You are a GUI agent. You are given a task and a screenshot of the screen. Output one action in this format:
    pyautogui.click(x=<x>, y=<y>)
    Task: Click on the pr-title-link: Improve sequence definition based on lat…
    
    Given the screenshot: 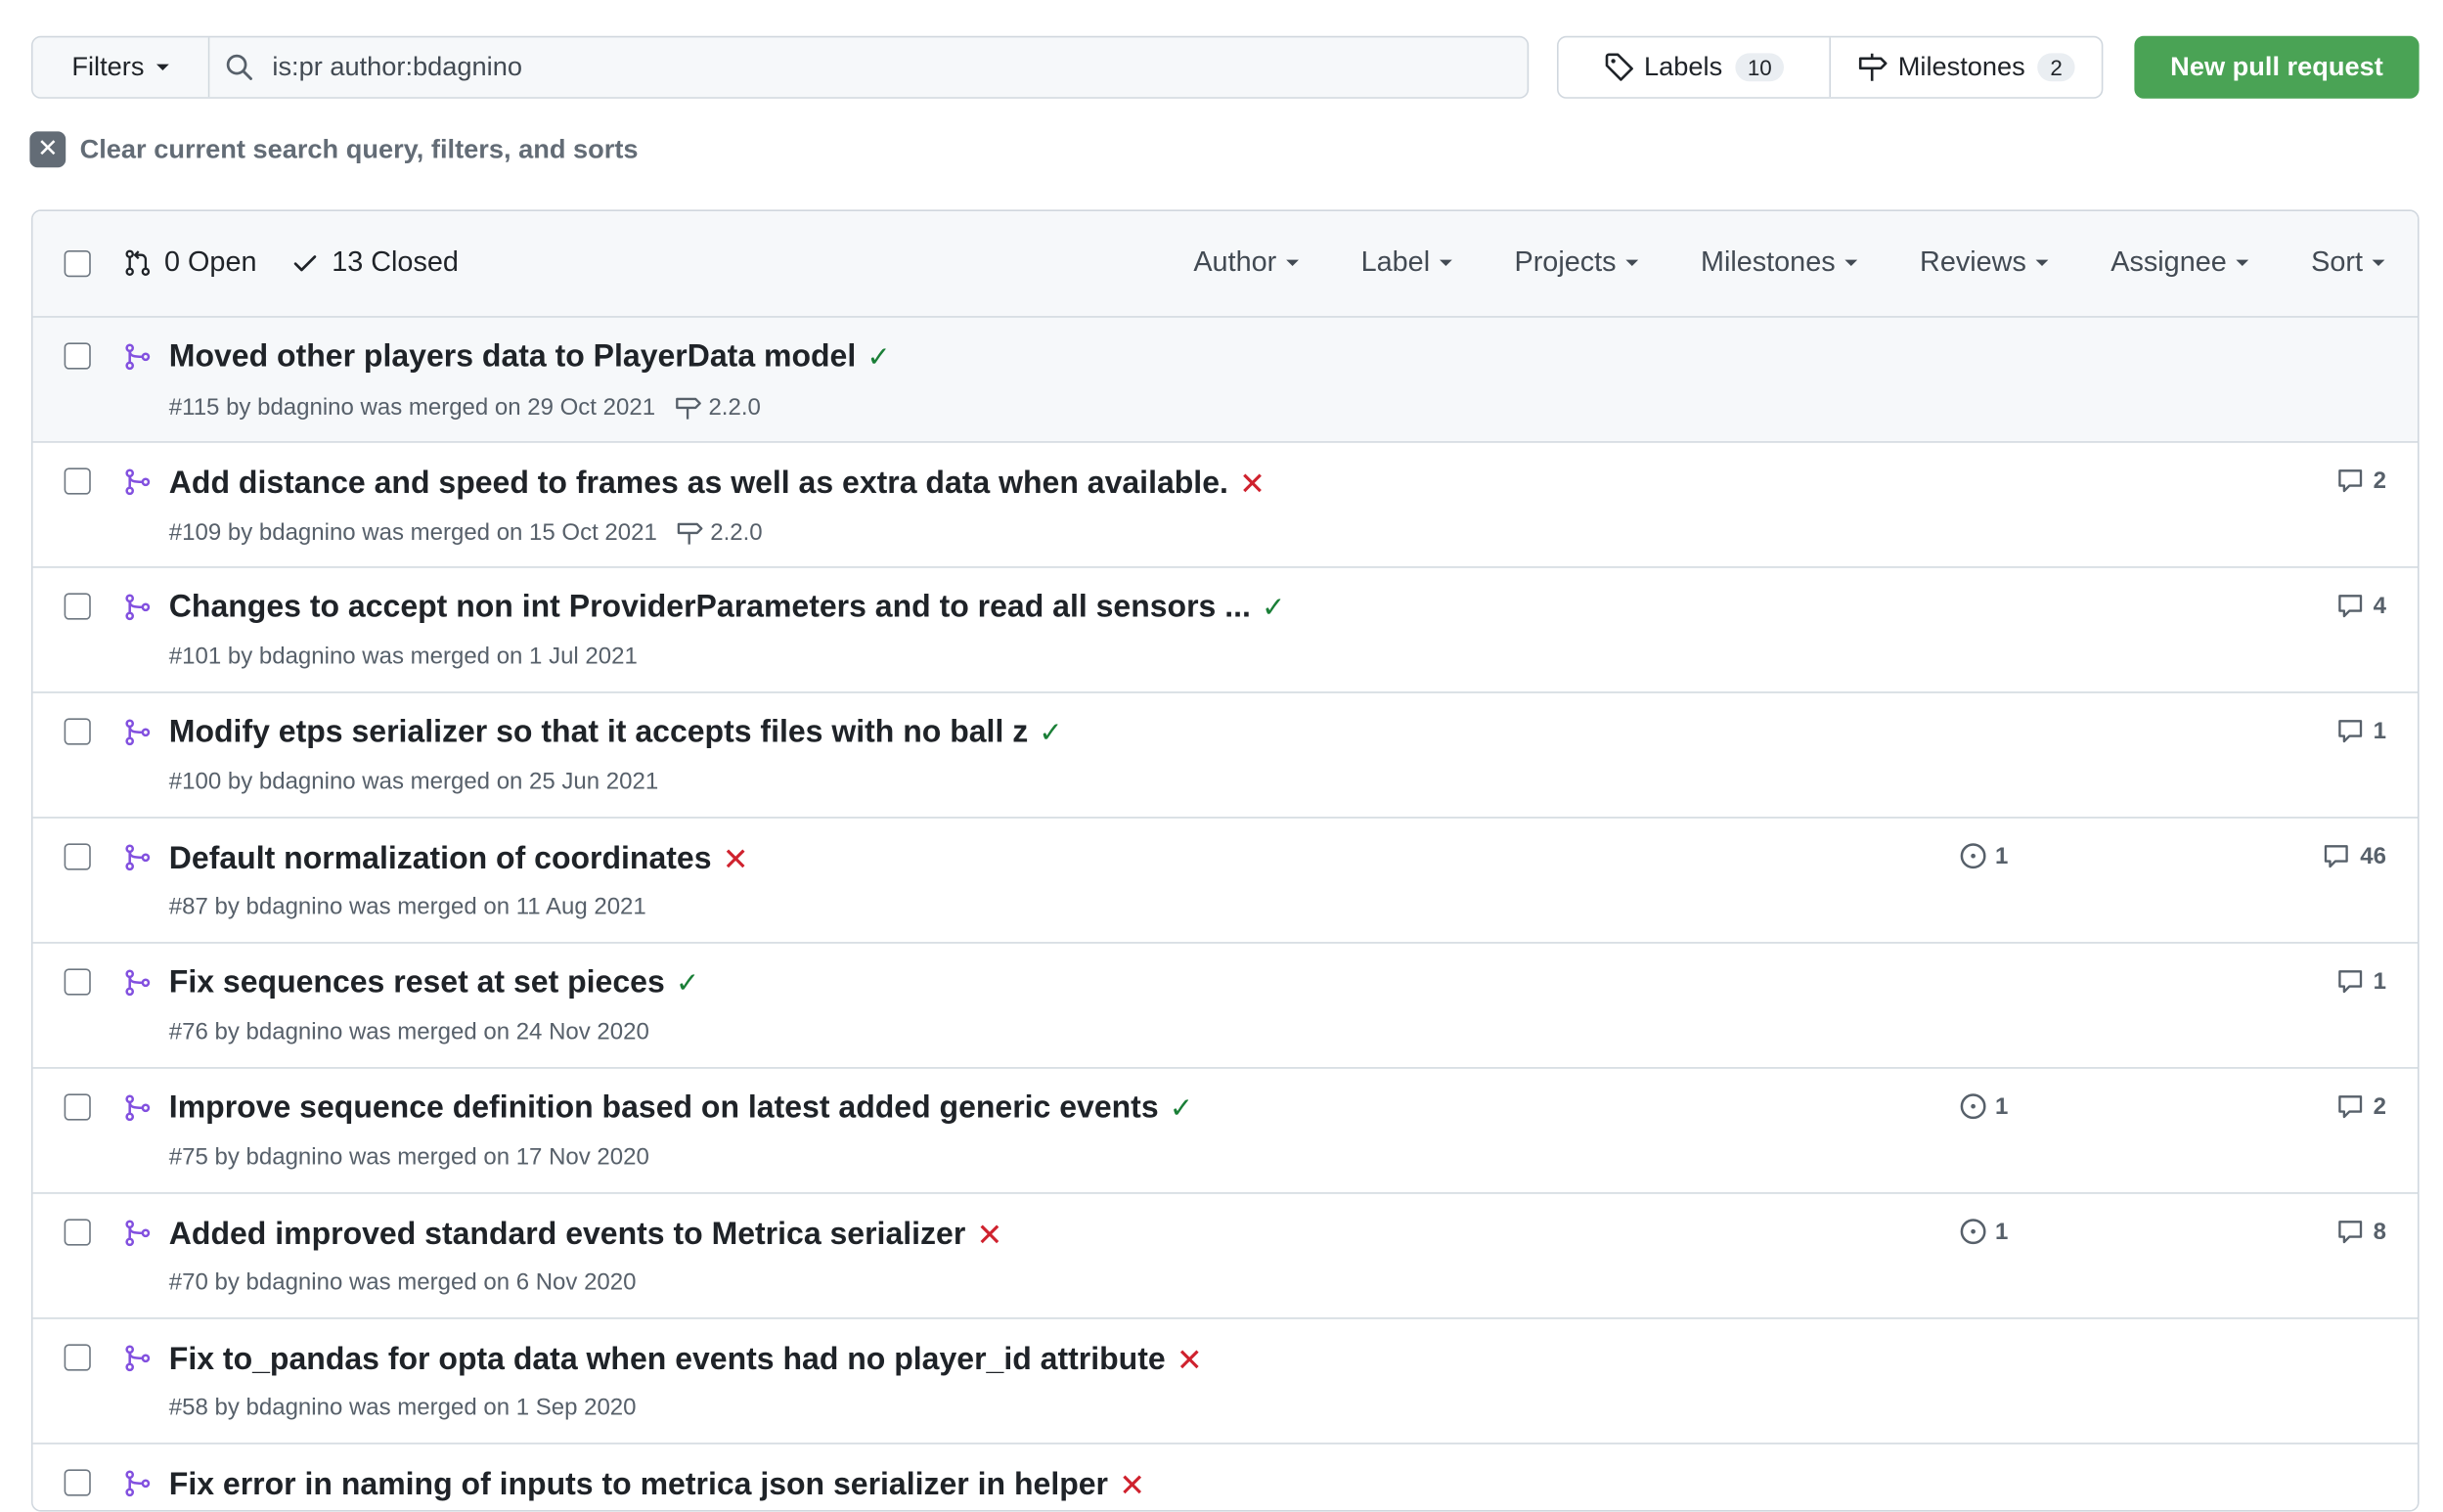 What is the action you would take?
    pyautogui.click(x=681, y=1109)
    